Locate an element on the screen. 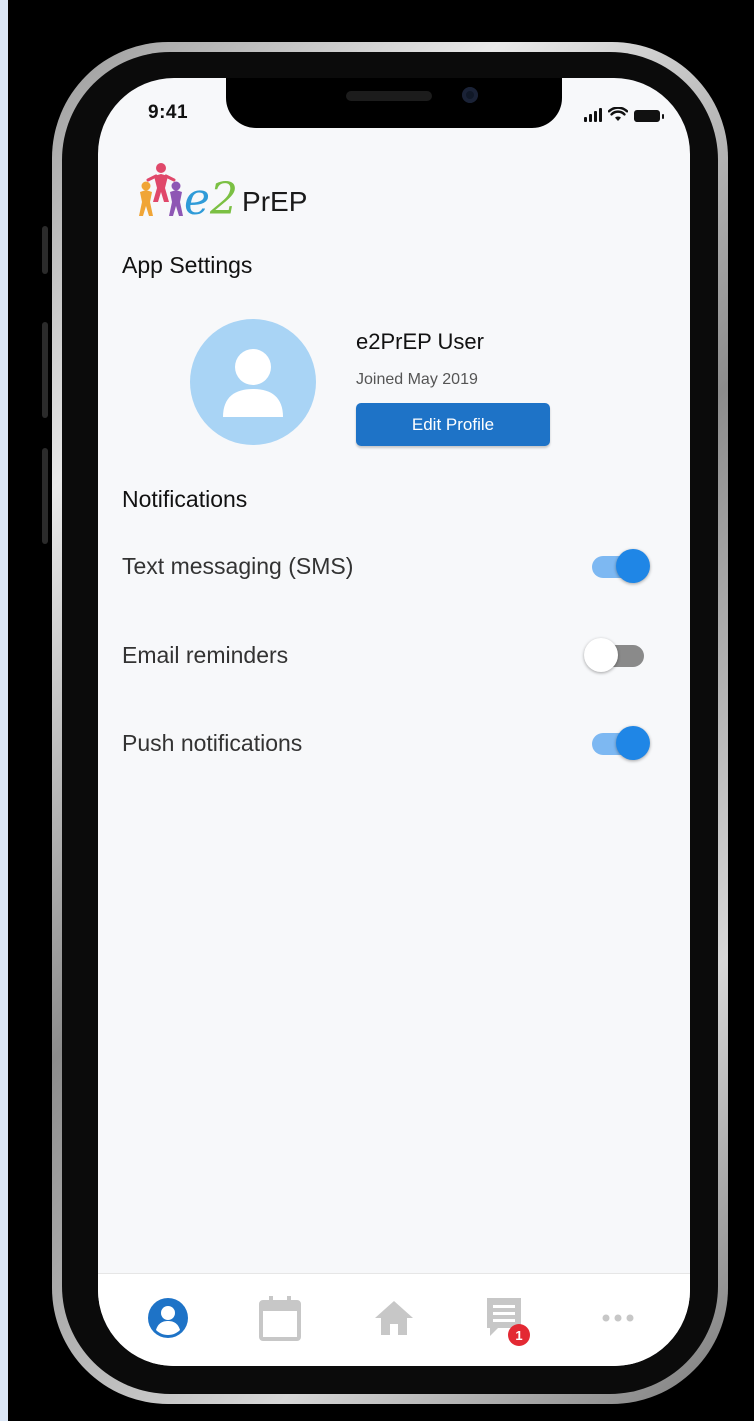  avatar is located at coordinates (253, 382).